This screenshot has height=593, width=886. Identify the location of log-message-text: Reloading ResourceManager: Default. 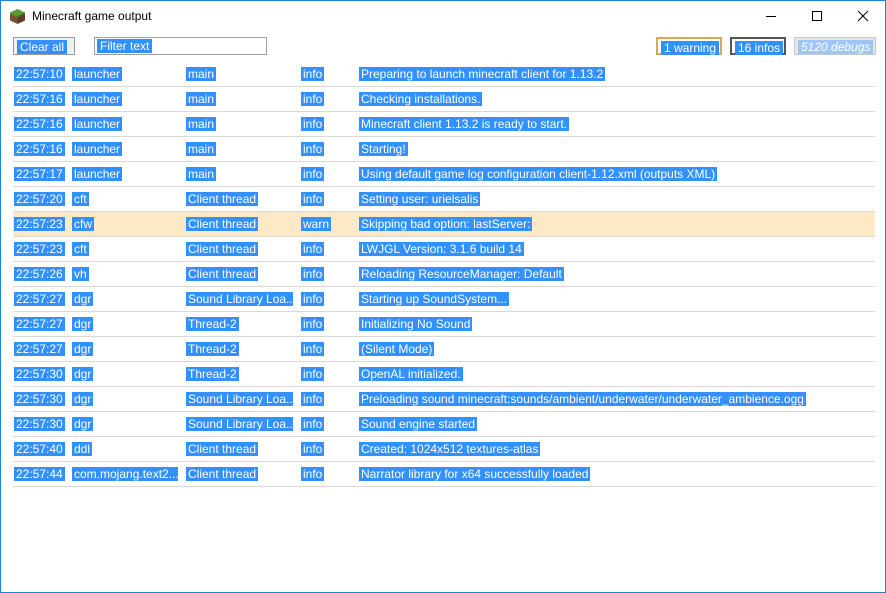
(461, 274).